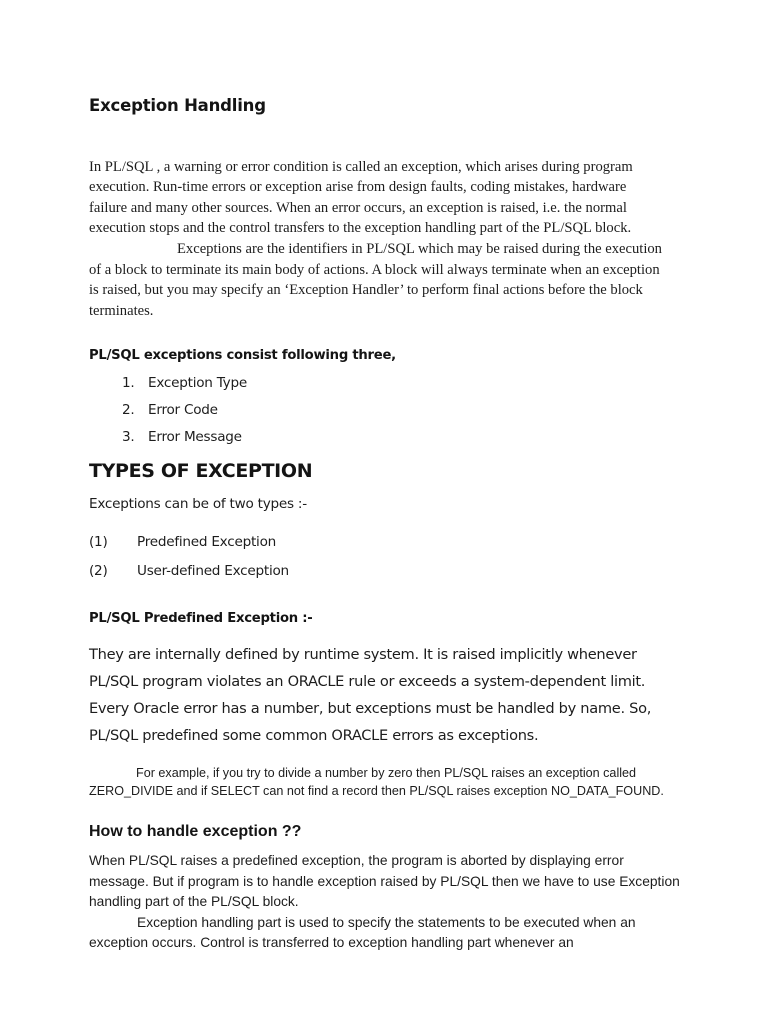  What do you see at coordinates (128, 437) in the screenshot?
I see `list-marker: 3.` at bounding box center [128, 437].